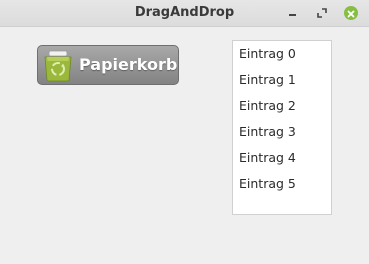 This screenshot has width=369, height=264. I want to click on minimize-button, so click(293, 13).